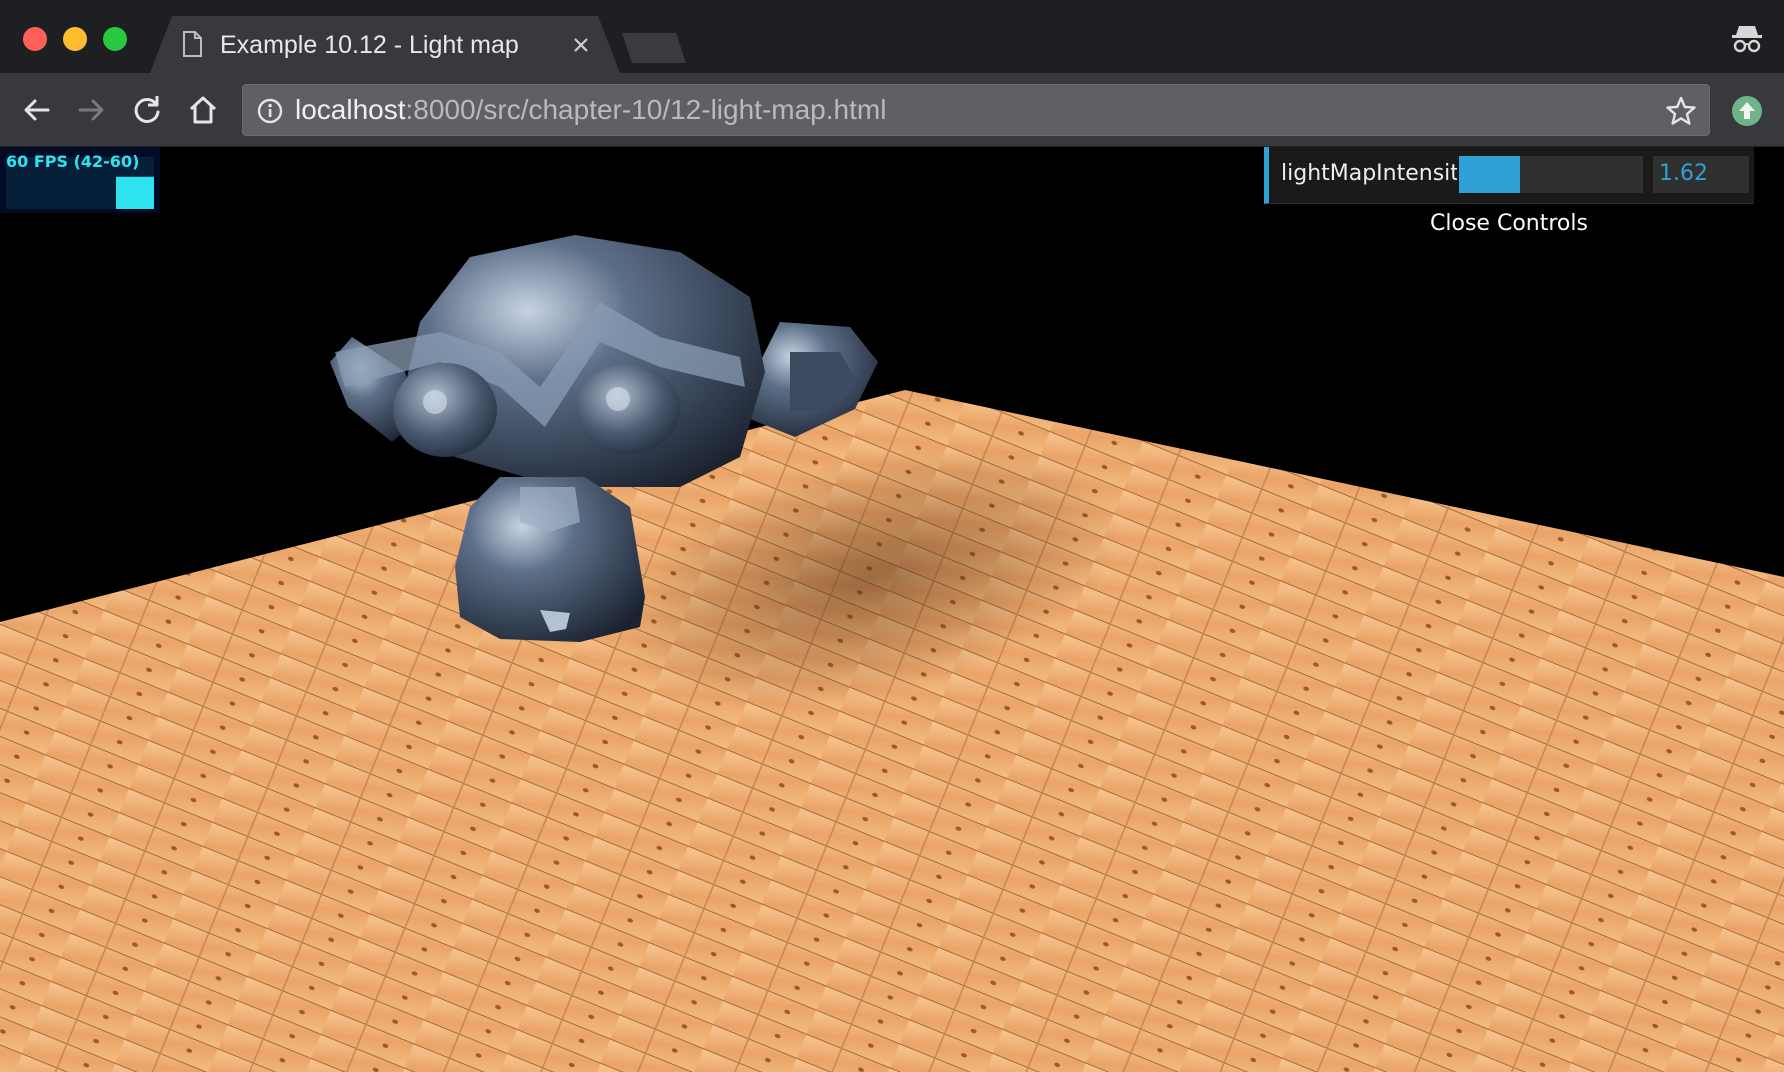 This screenshot has height=1072, width=1784. I want to click on document-icon, so click(192, 44).